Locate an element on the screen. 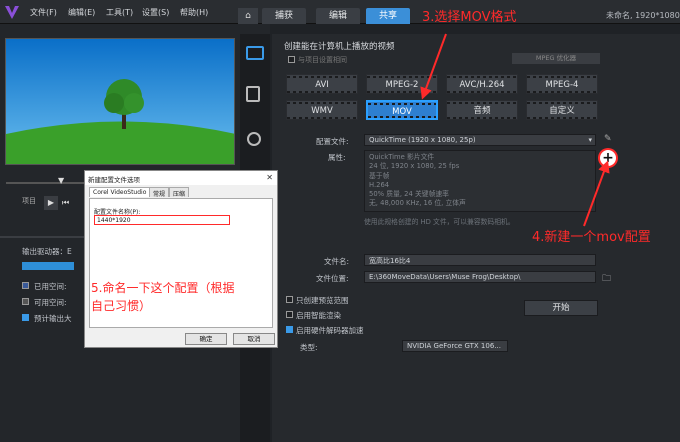 This screenshot has height=442, width=680. annotation-step5: 5.命名一下这个配置（根据自己习惯） is located at coordinates (163, 297).